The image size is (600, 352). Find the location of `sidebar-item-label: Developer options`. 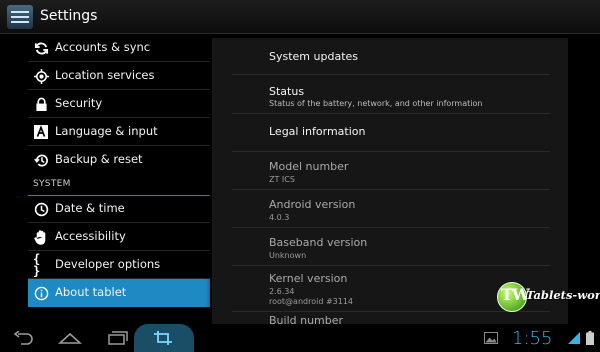

sidebar-item-label: Developer options is located at coordinates (108, 264).